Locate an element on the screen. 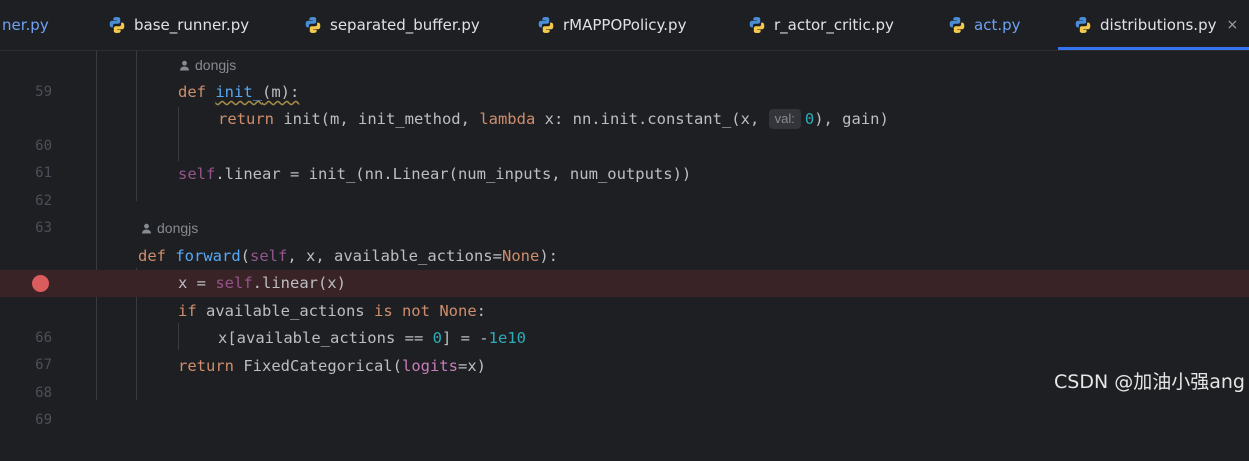  tab-label: ner.py is located at coordinates (25, 25).